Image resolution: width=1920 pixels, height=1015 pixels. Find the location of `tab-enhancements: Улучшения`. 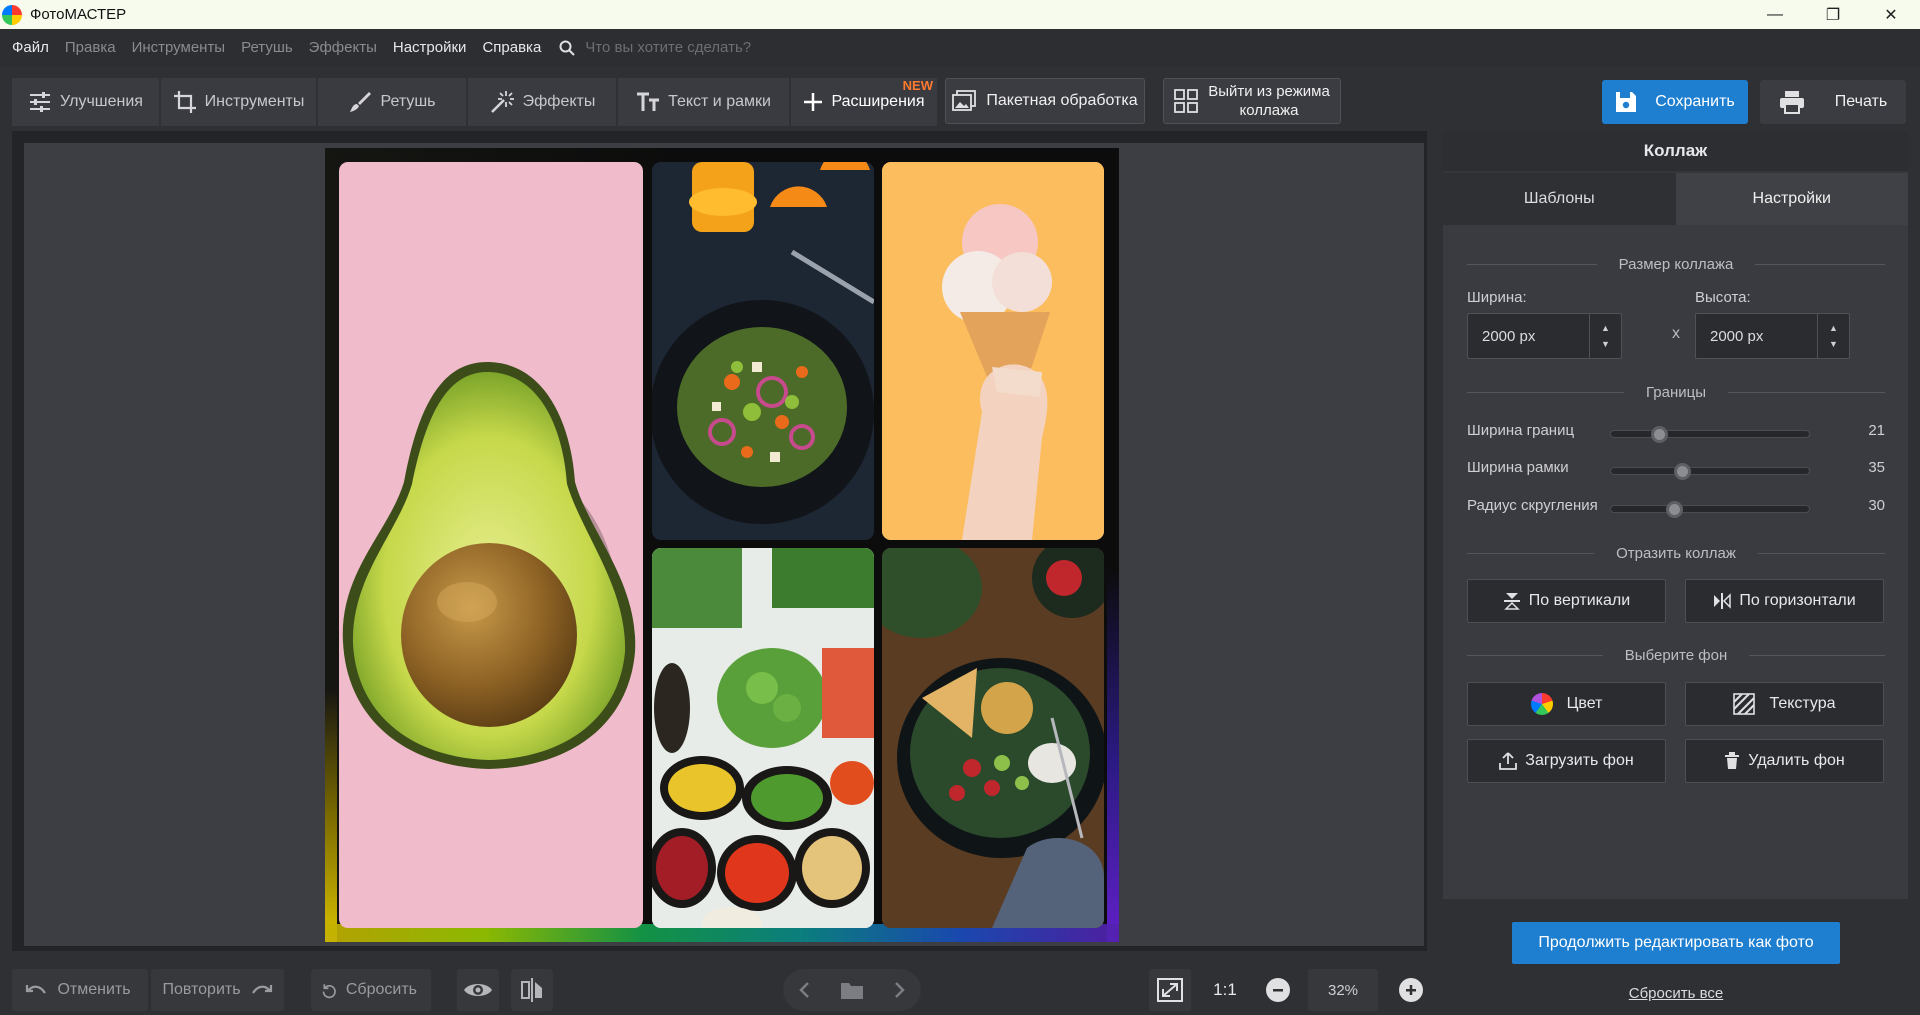

tab-enhancements: Улучшения is located at coordinates (85, 102).